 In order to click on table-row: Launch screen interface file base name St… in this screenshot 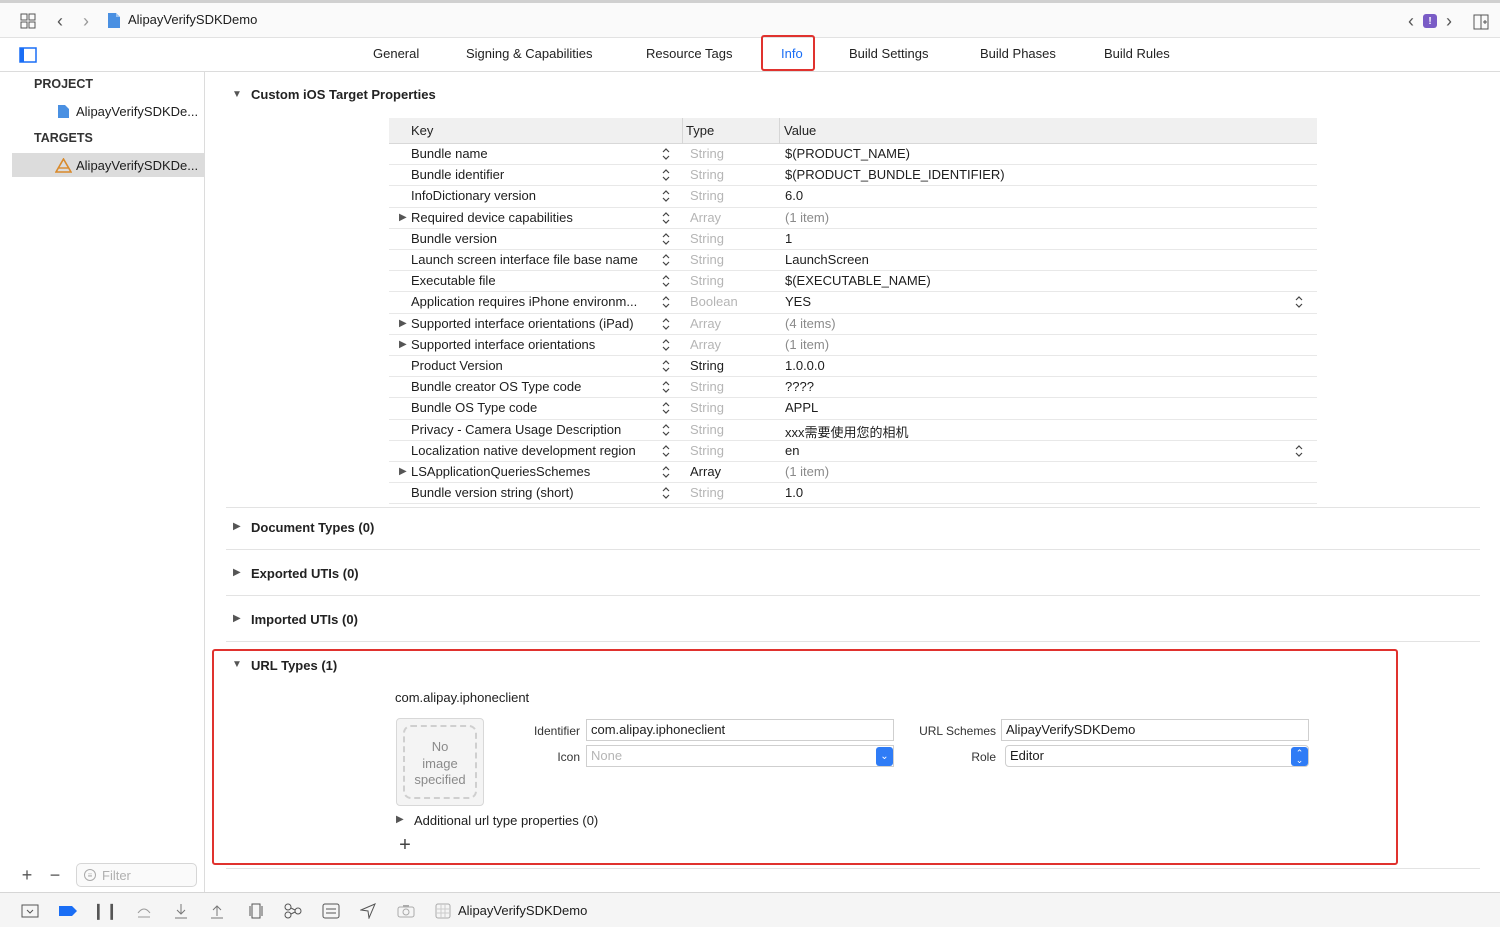, I will do `click(853, 261)`.